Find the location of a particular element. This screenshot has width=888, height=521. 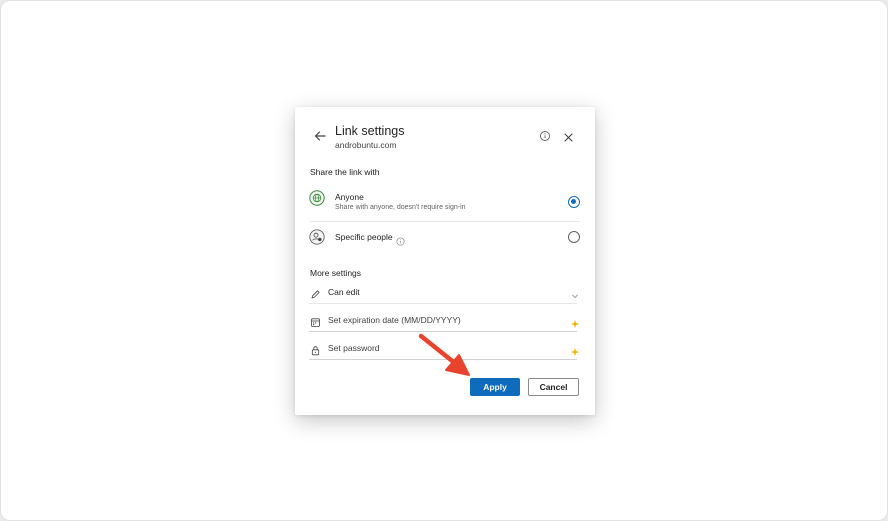

specific-people-radio is located at coordinates (574, 237).